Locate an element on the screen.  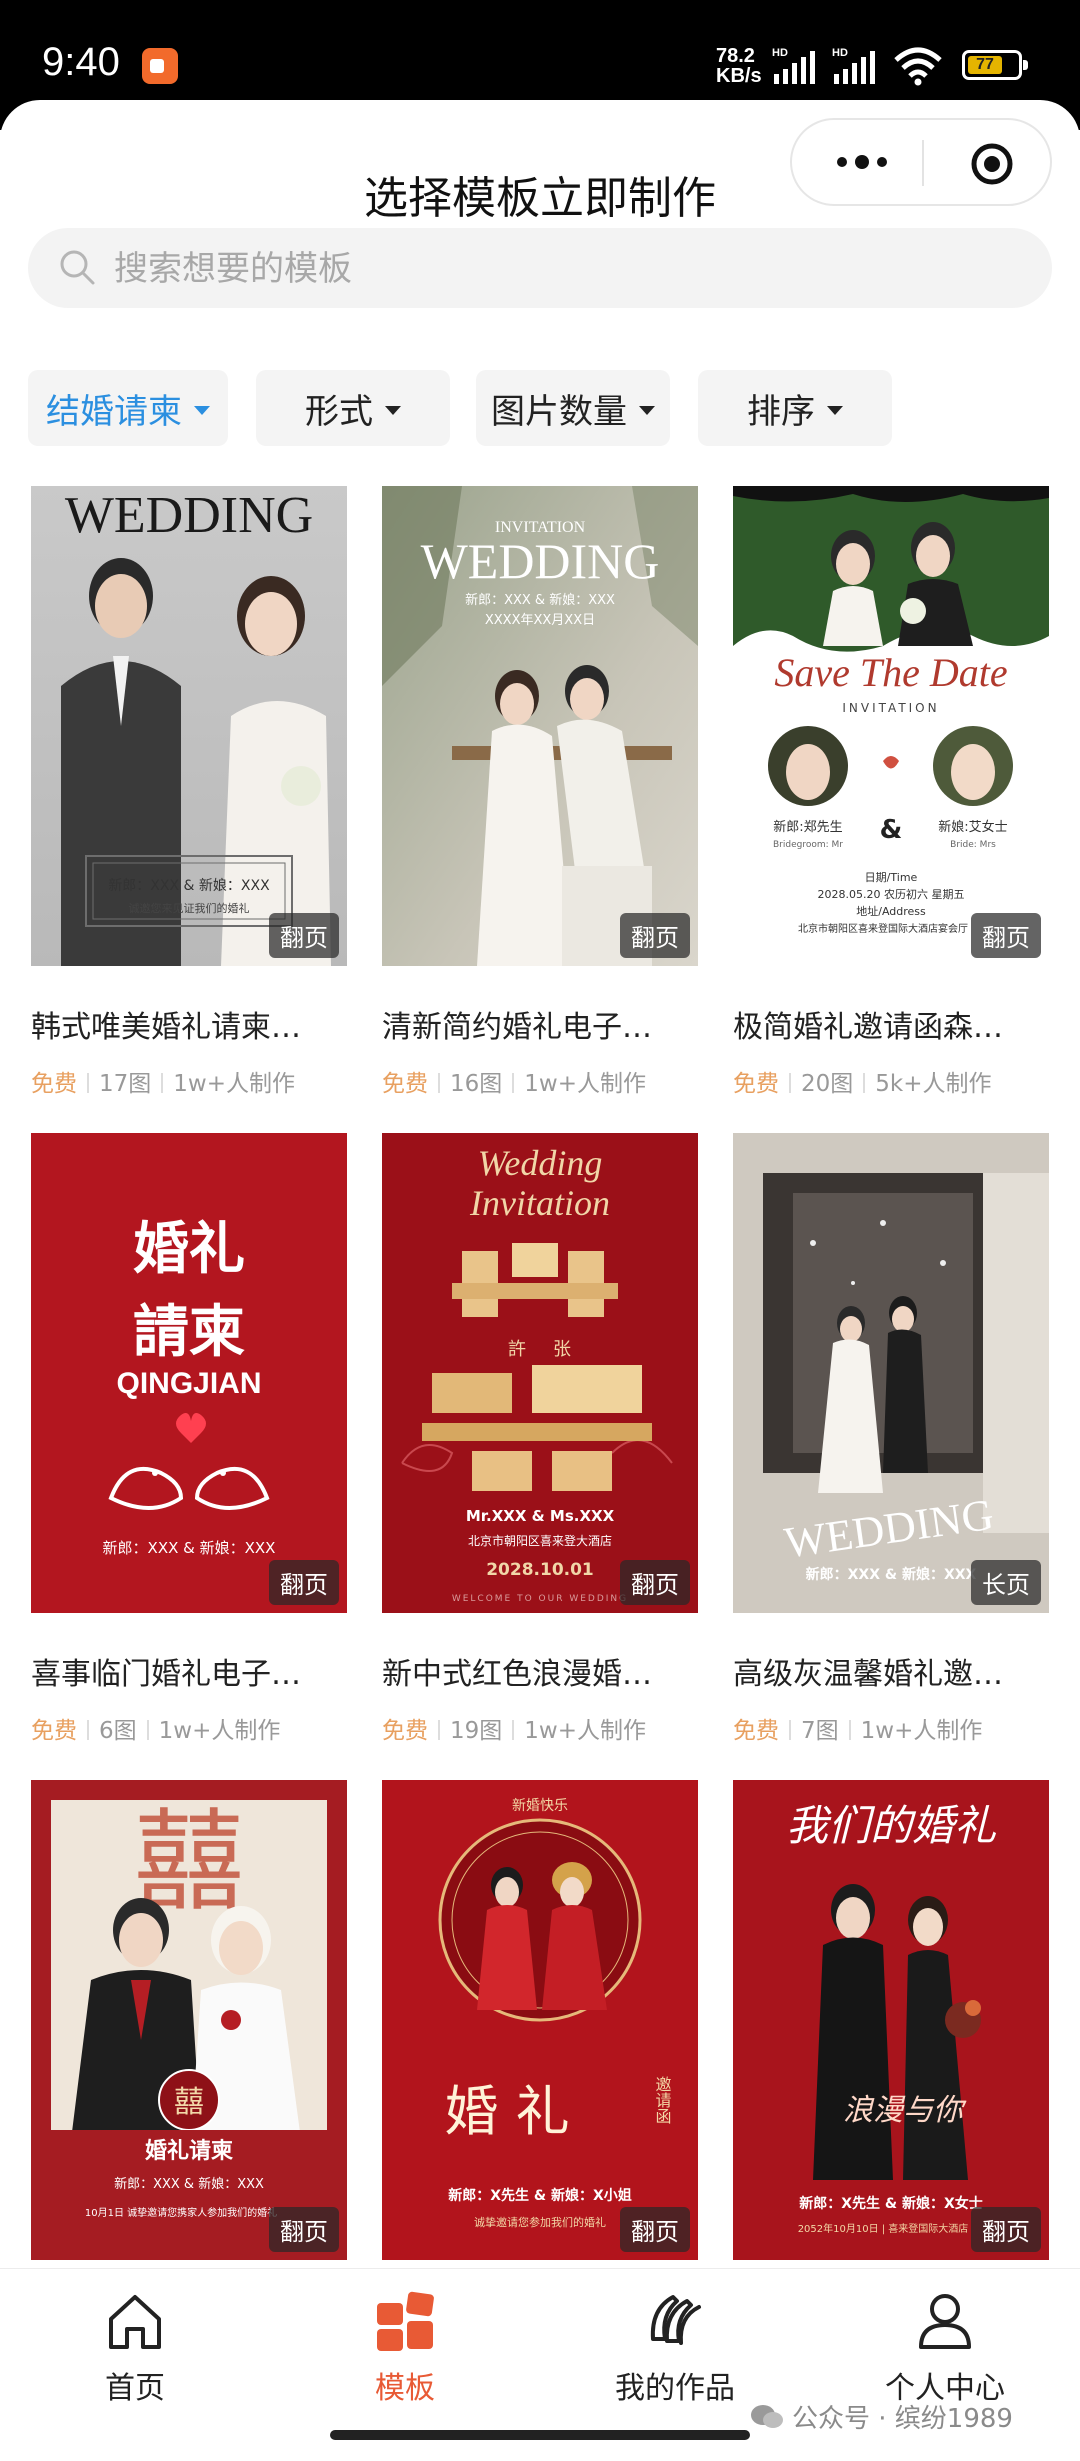
thumb-heading: Save The Date is located at coordinates (890, 672).